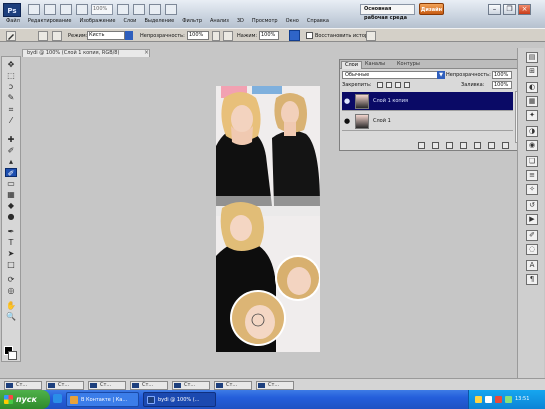 This screenshot has height=409, width=545. Describe the element at coordinates (155, 9) in the screenshot. I see `arrange-documents-icon` at that location.